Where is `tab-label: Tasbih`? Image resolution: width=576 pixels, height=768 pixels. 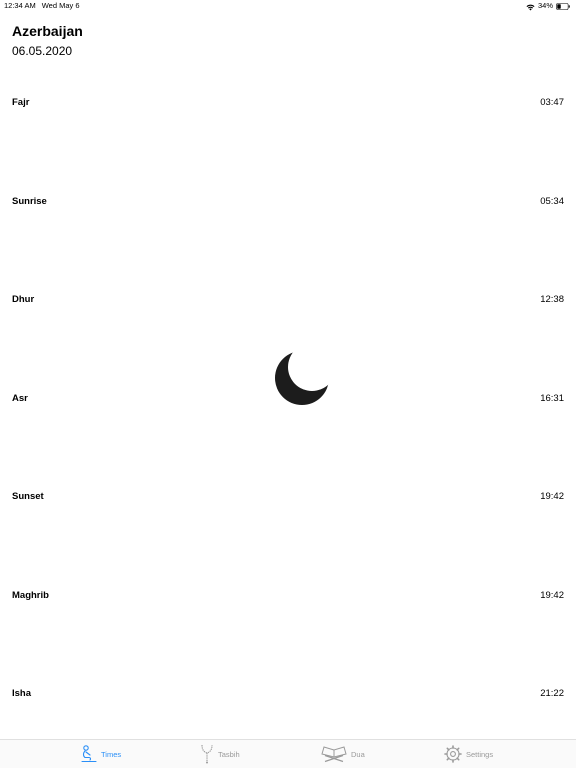 tab-label: Tasbih is located at coordinates (229, 754).